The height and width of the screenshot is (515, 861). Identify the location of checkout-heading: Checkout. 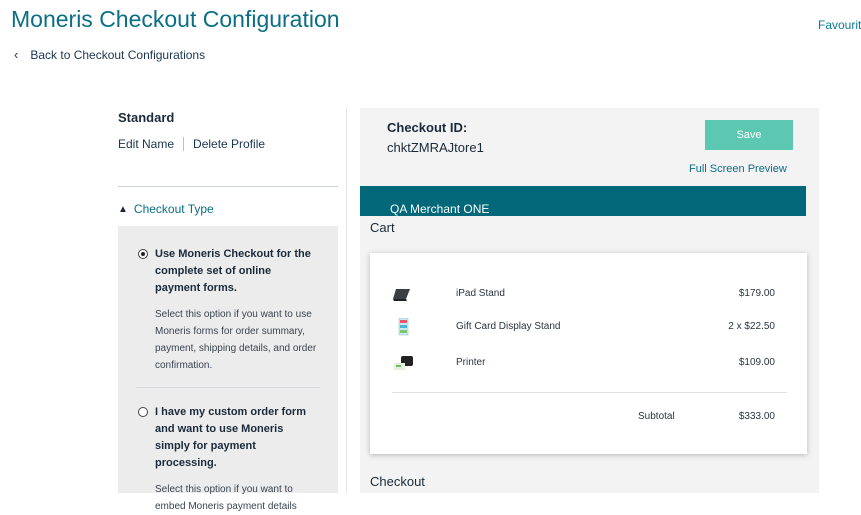
(397, 481).